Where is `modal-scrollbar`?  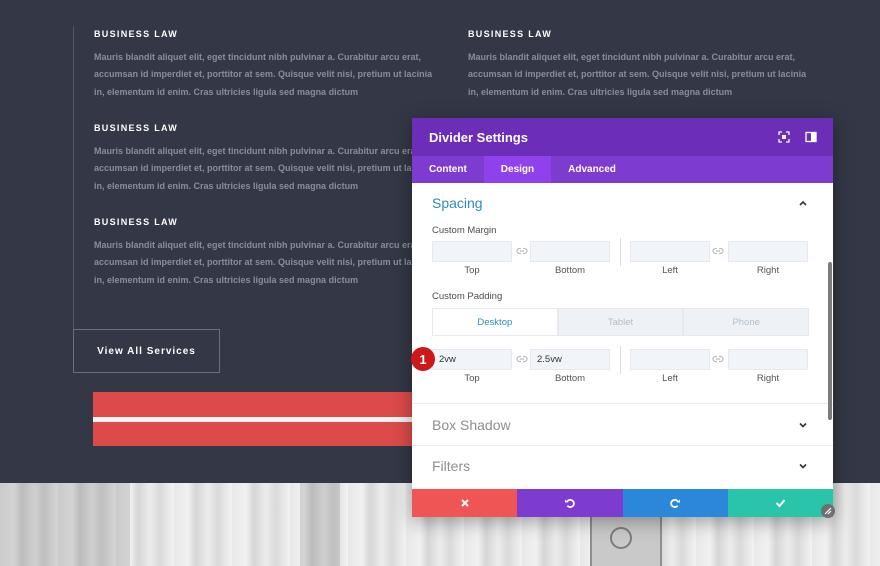 modal-scrollbar is located at coordinates (830, 341).